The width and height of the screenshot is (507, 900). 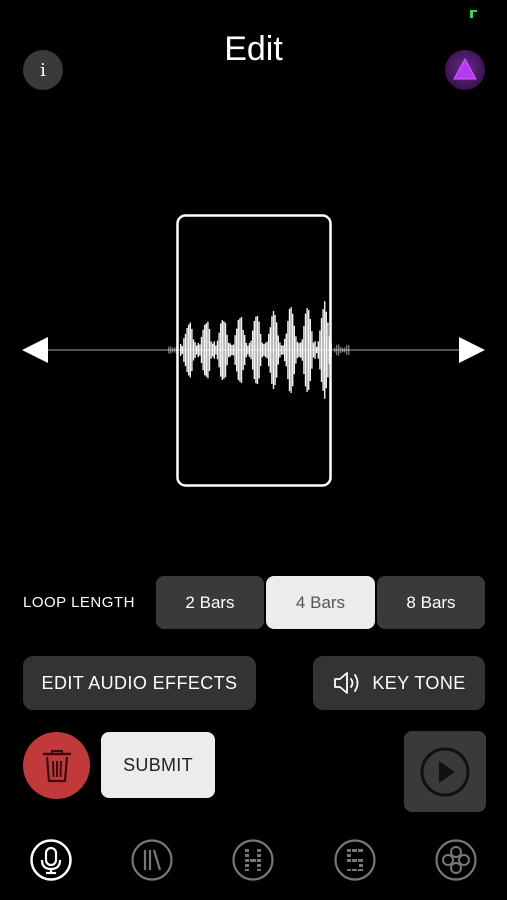 I want to click on delete-button, so click(x=56, y=765).